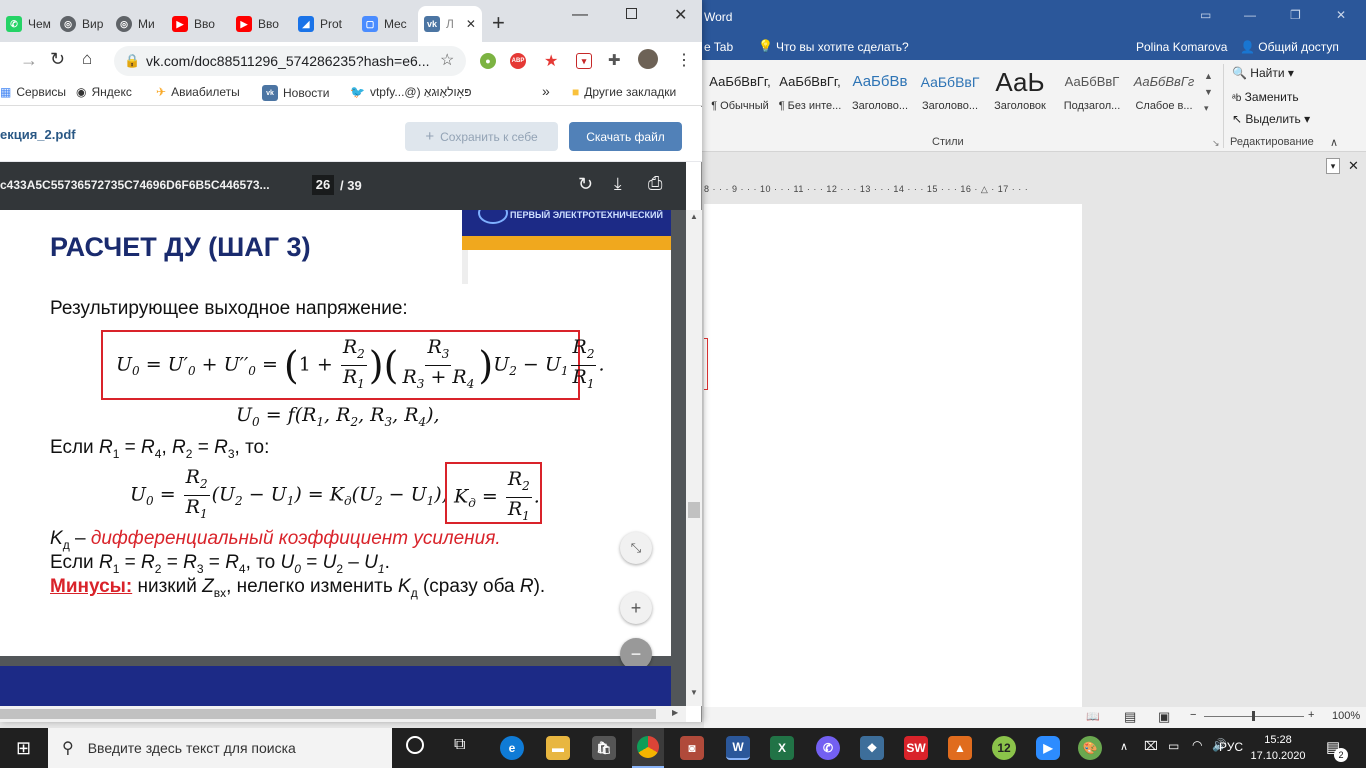  Describe the element at coordinates (323, 24) in the screenshot. I see `browser-tab: ◢ Prot` at that location.